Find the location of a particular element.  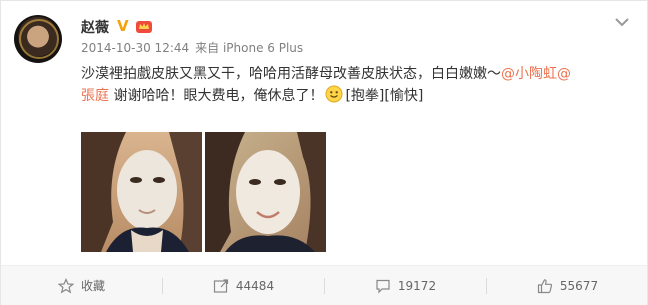

user-avatar is located at coordinates (38, 39).